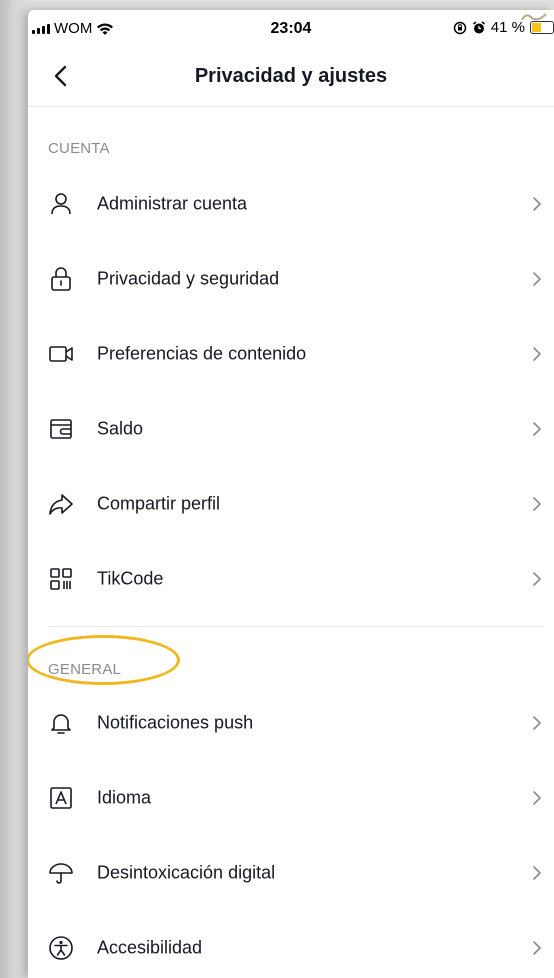 The image size is (554, 978). Describe the element at coordinates (291, 872) in the screenshot. I see `settings-item-desintoxicacion-digital: Desintoxicación digital` at that location.